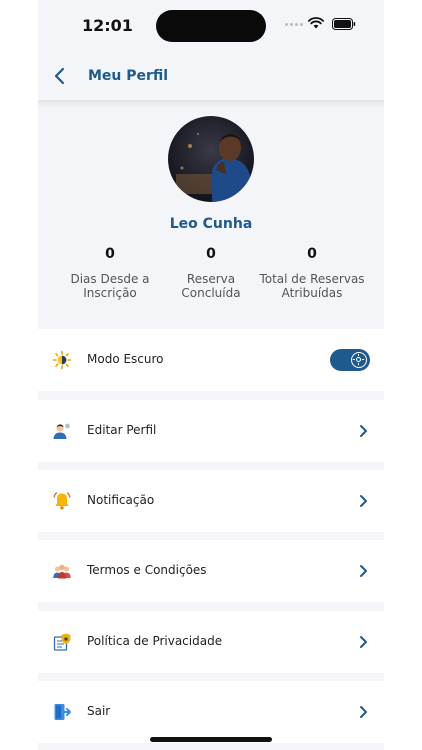 This screenshot has width=422, height=750. What do you see at coordinates (211, 77) in the screenshot?
I see `top-app-bar: Meu Perfil` at bounding box center [211, 77].